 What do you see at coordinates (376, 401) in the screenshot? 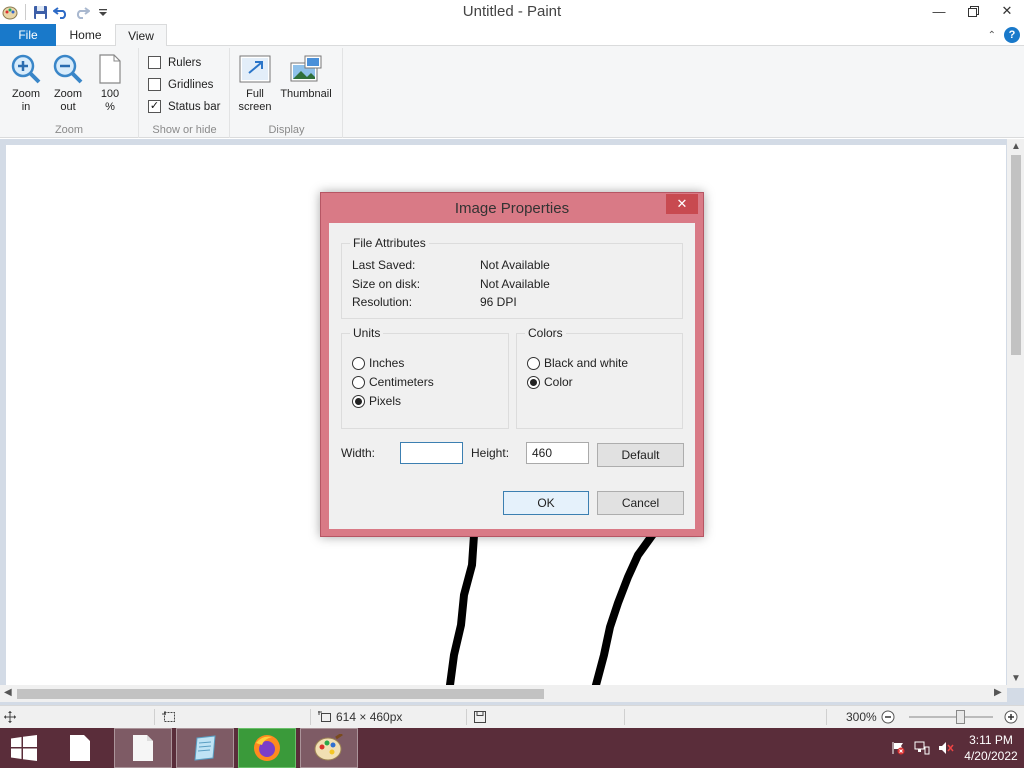
I see `units-pixels-option: Pixels` at bounding box center [376, 401].